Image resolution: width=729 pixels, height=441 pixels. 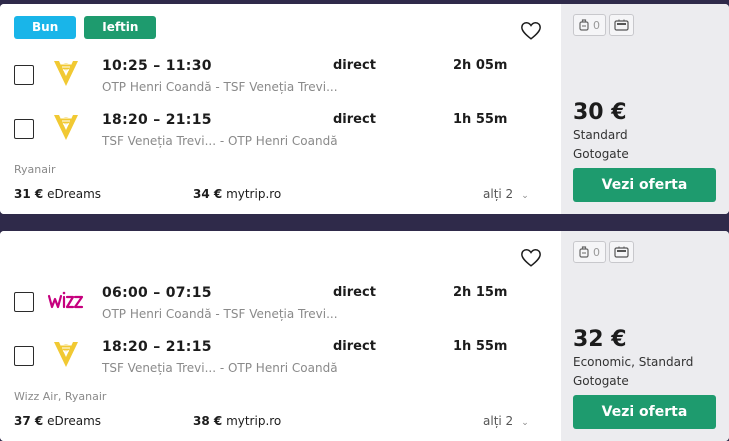 I want to click on badge-group: Bun Ieftin, so click(x=85, y=27).